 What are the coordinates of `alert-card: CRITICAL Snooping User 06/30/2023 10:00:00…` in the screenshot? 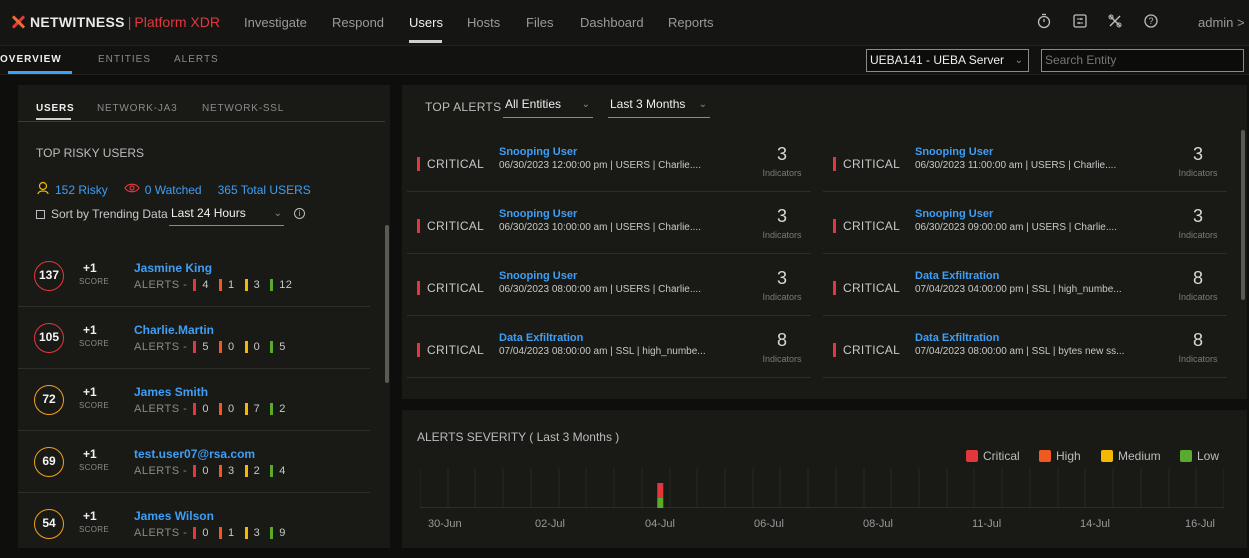 It's located at (609, 223).